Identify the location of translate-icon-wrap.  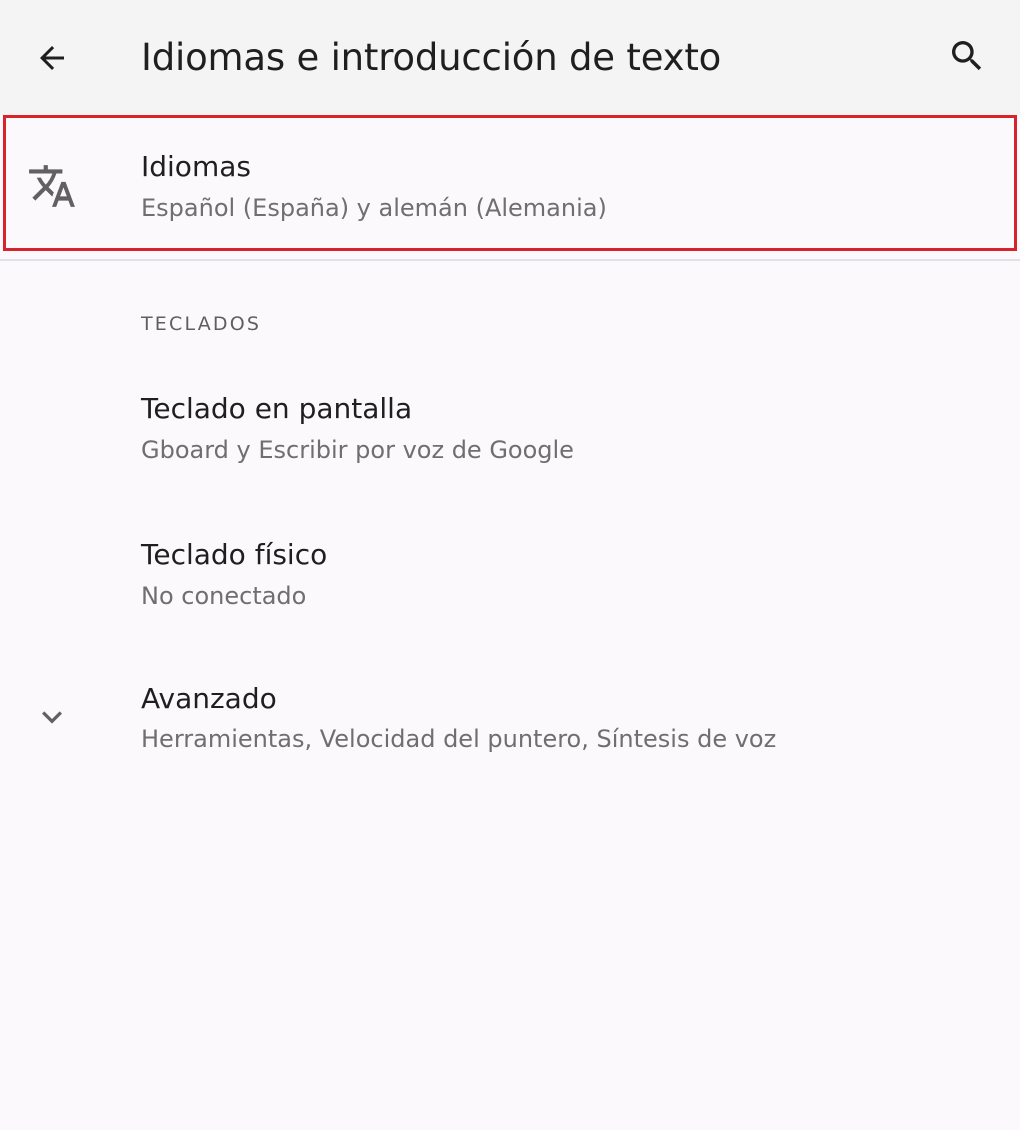
(52, 186).